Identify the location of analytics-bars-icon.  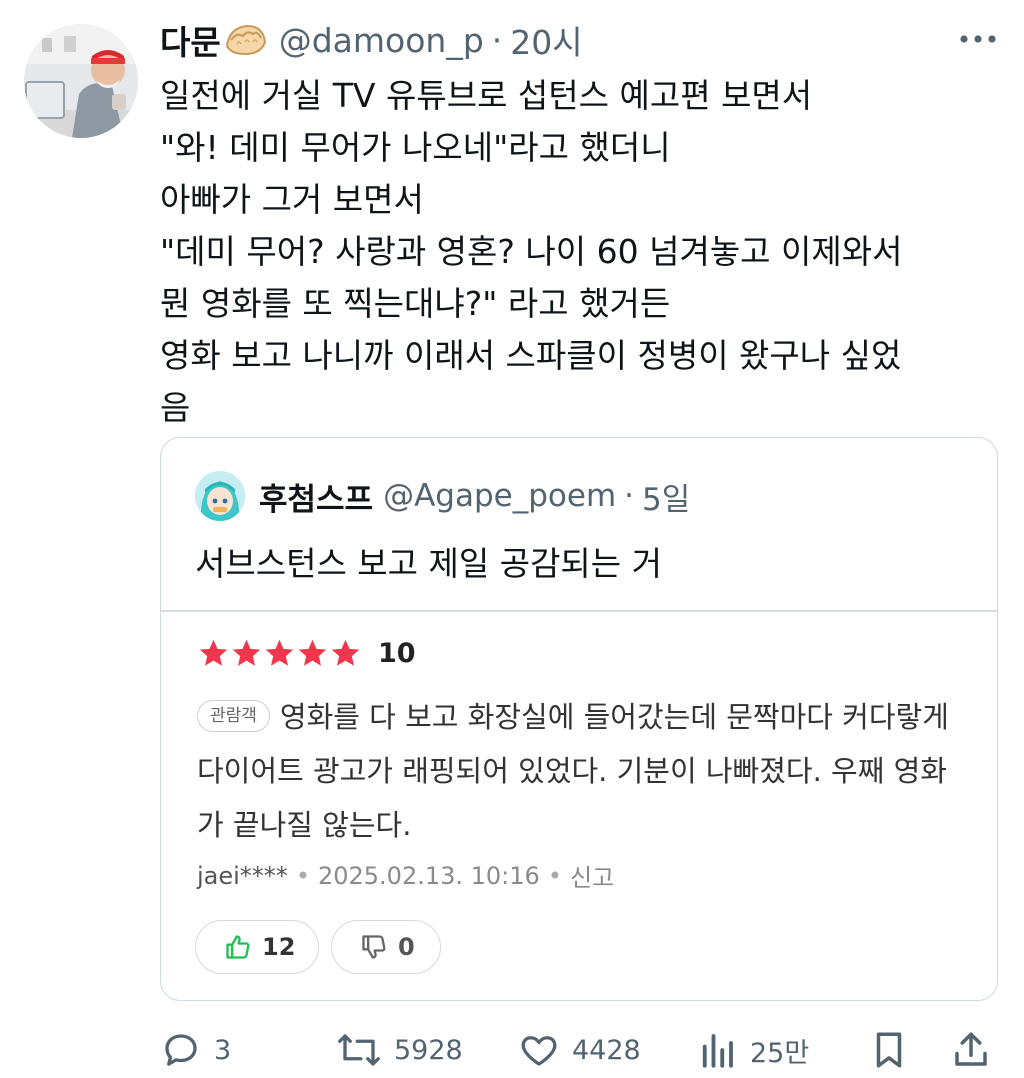
(717, 1051).